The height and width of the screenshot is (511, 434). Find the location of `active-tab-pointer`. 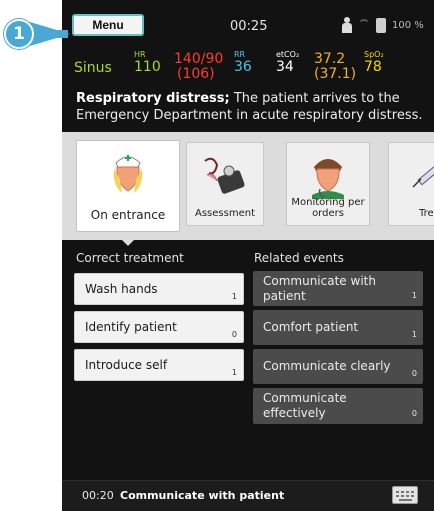

active-tab-pointer is located at coordinates (128, 242).